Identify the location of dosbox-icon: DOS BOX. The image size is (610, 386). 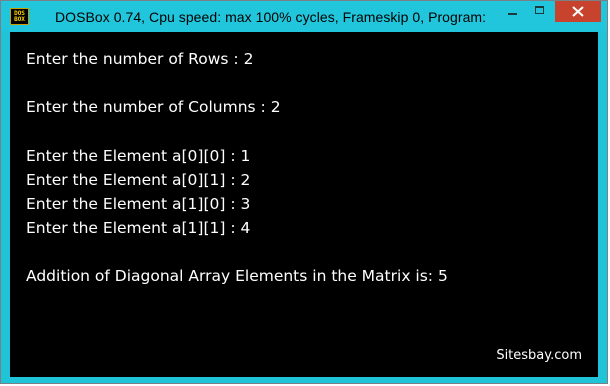
(19, 16).